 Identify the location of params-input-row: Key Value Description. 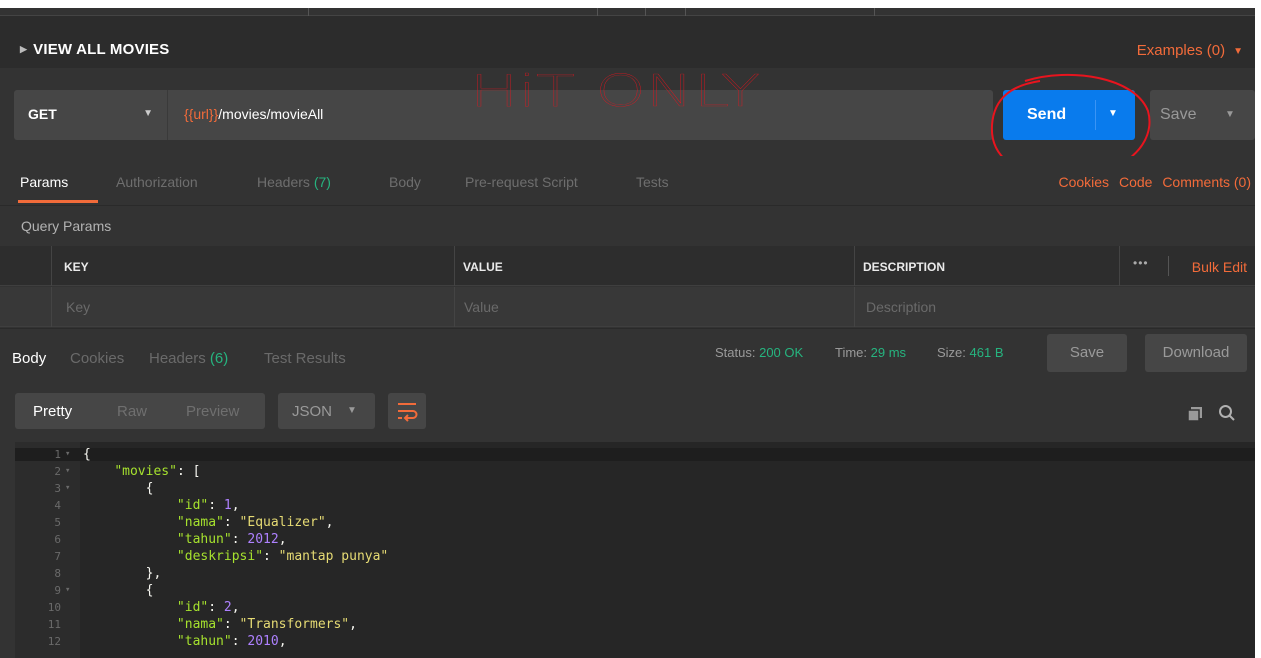
(627, 307).